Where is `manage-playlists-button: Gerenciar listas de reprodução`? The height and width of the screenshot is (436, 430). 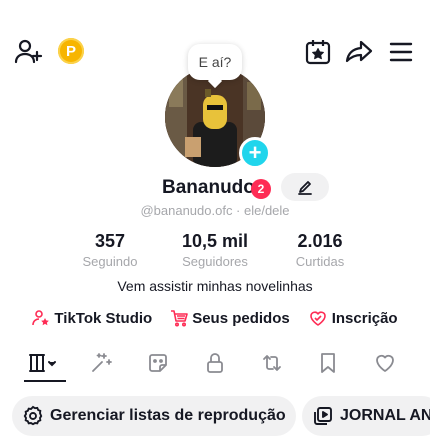 manage-playlists-button: Gerenciar listas de reprodução is located at coordinates (154, 416).